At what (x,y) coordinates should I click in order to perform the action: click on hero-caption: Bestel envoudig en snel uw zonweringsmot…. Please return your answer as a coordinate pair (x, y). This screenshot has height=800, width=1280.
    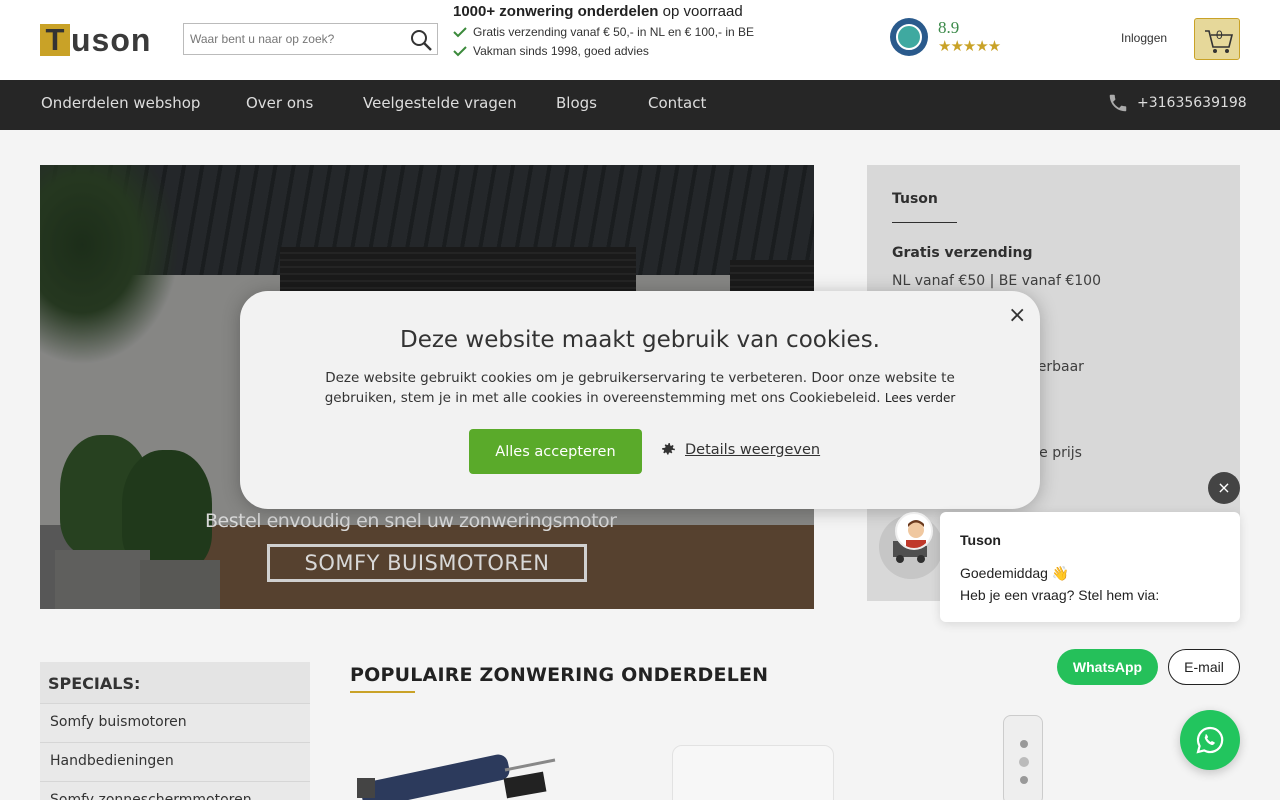
    Looking at the image, I should click on (411, 521).